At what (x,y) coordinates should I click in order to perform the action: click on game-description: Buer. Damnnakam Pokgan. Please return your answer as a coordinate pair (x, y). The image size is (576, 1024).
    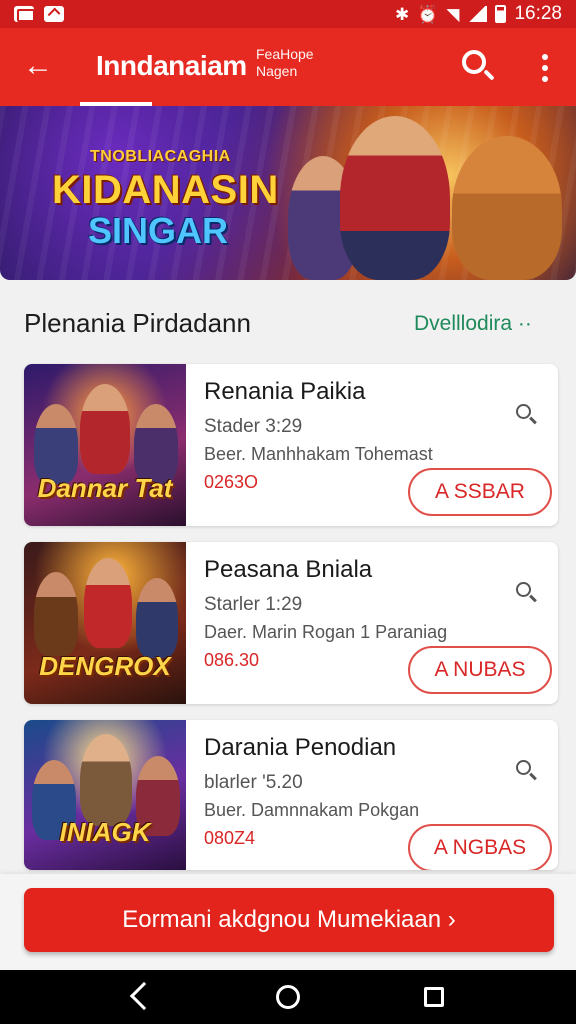
    Looking at the image, I should click on (312, 810).